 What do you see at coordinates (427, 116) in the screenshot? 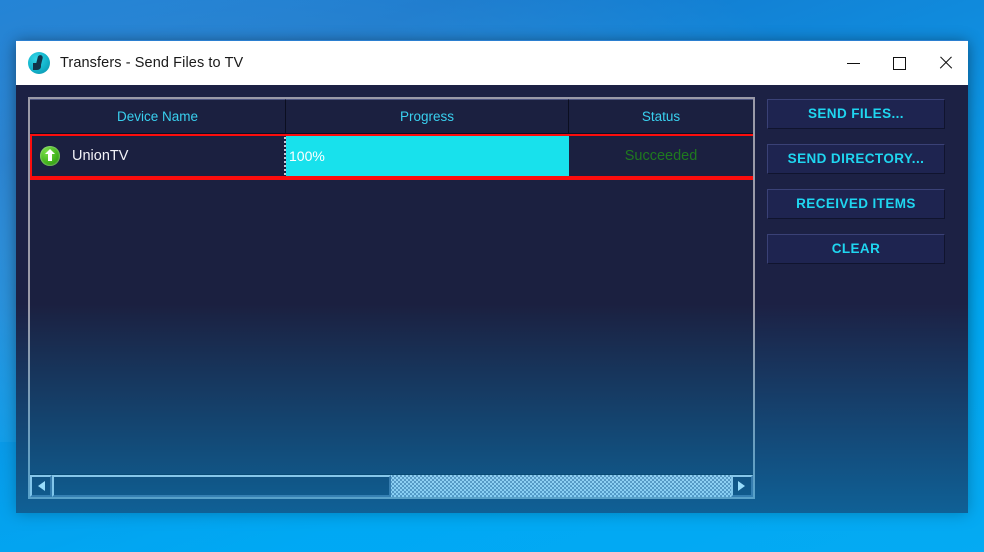
I see `column-header-progress: Progress` at bounding box center [427, 116].